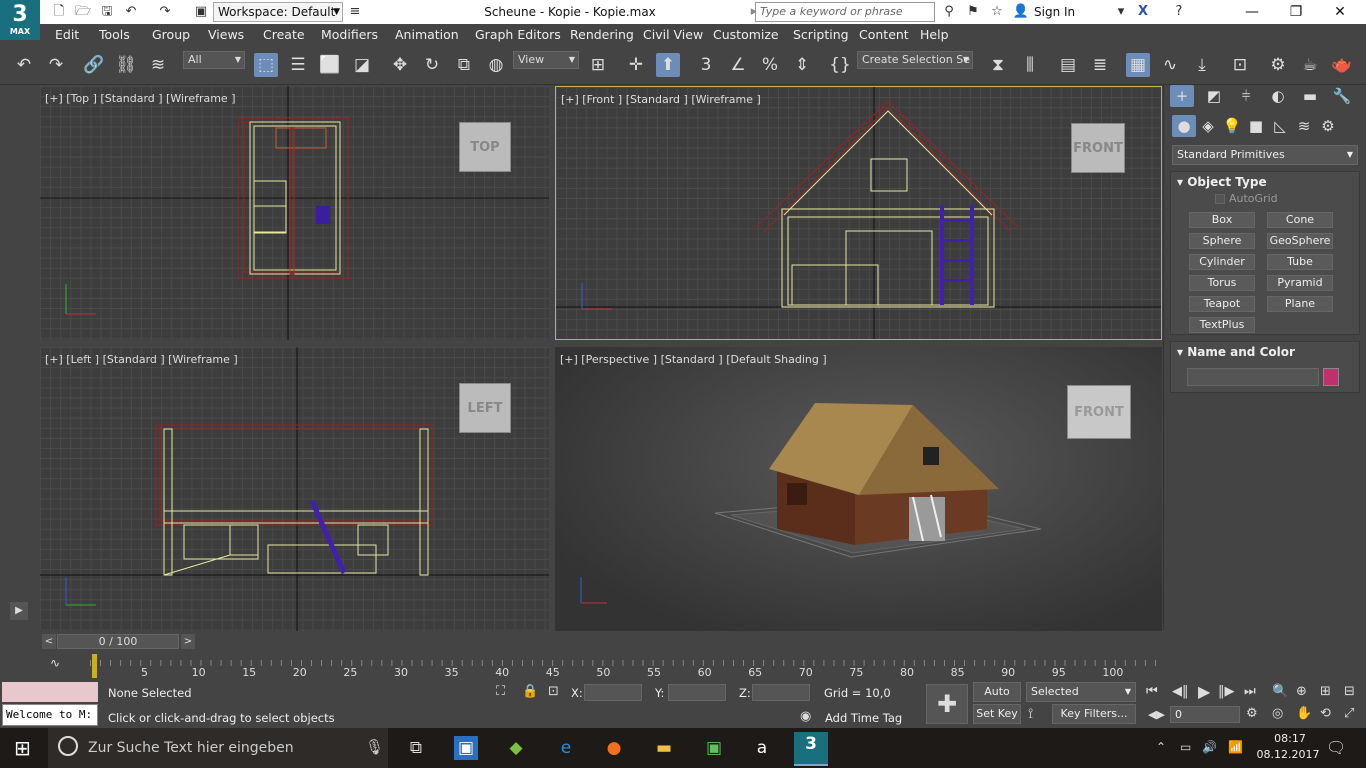 This screenshot has height=768, width=1366. Describe the element at coordinates (518, 34) in the screenshot. I see `menu-graph-editors: Graph Editors` at that location.